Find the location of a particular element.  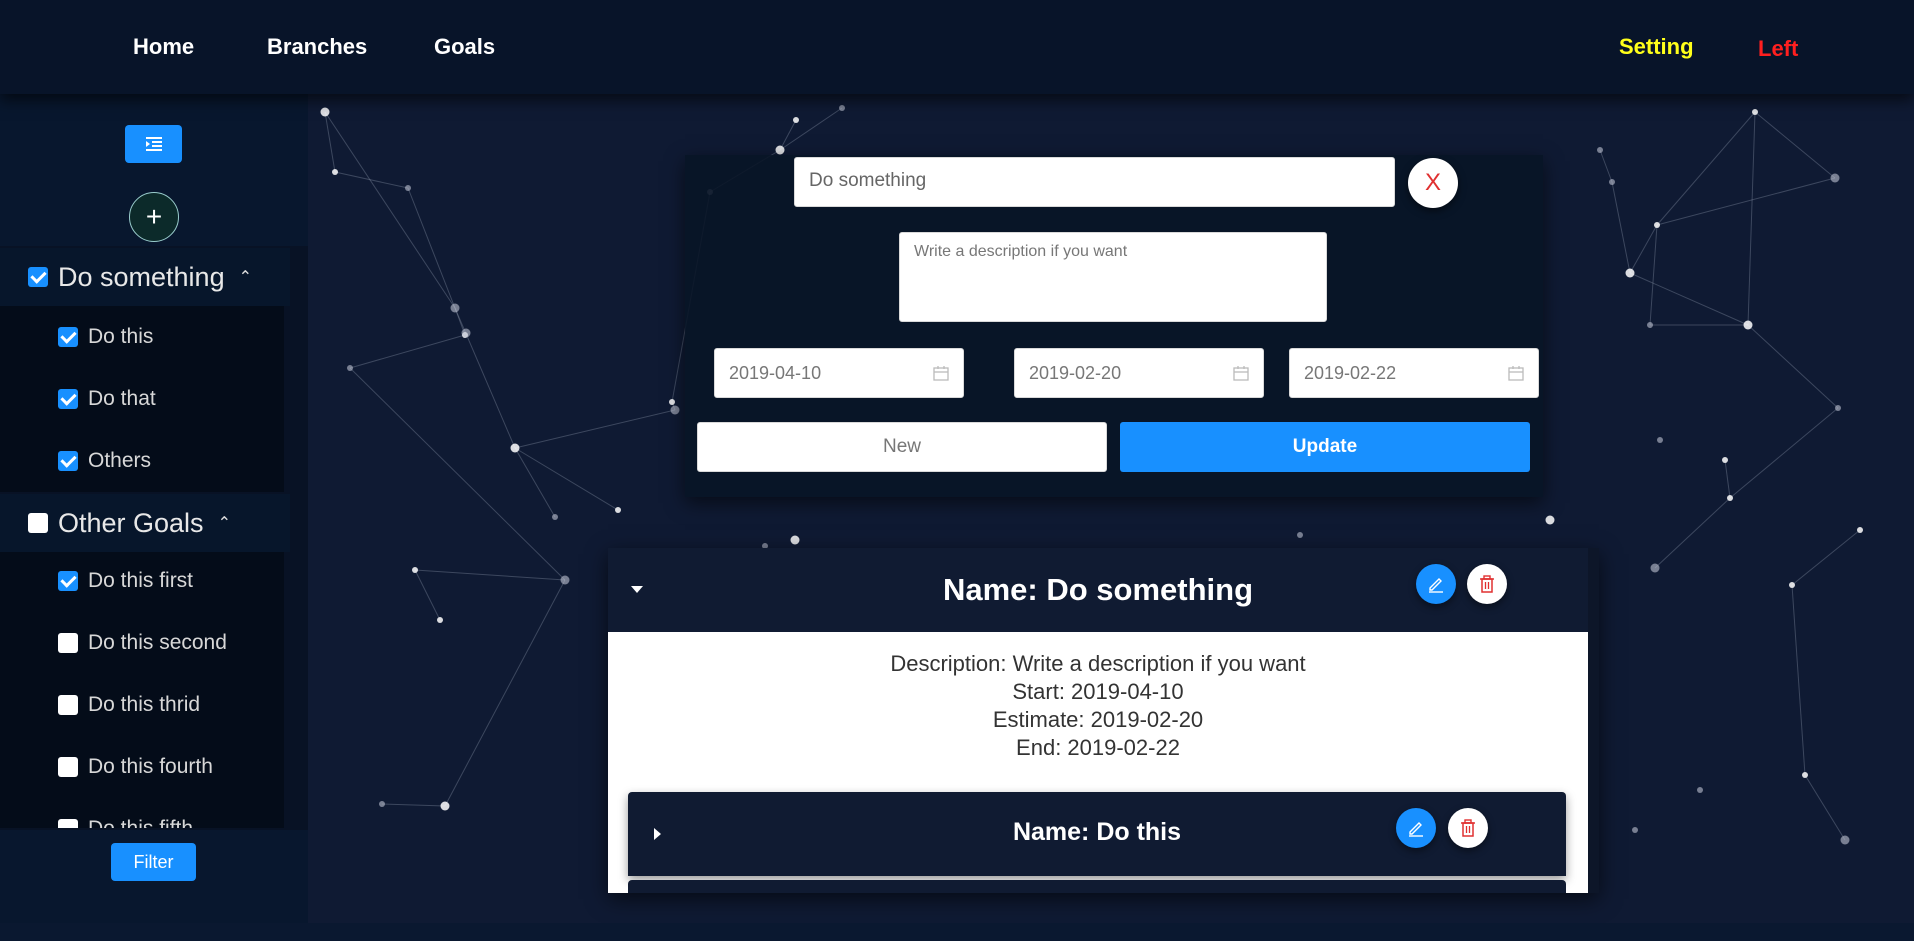

estimate-date-value: 2019-02-20 is located at coordinates (1075, 373).